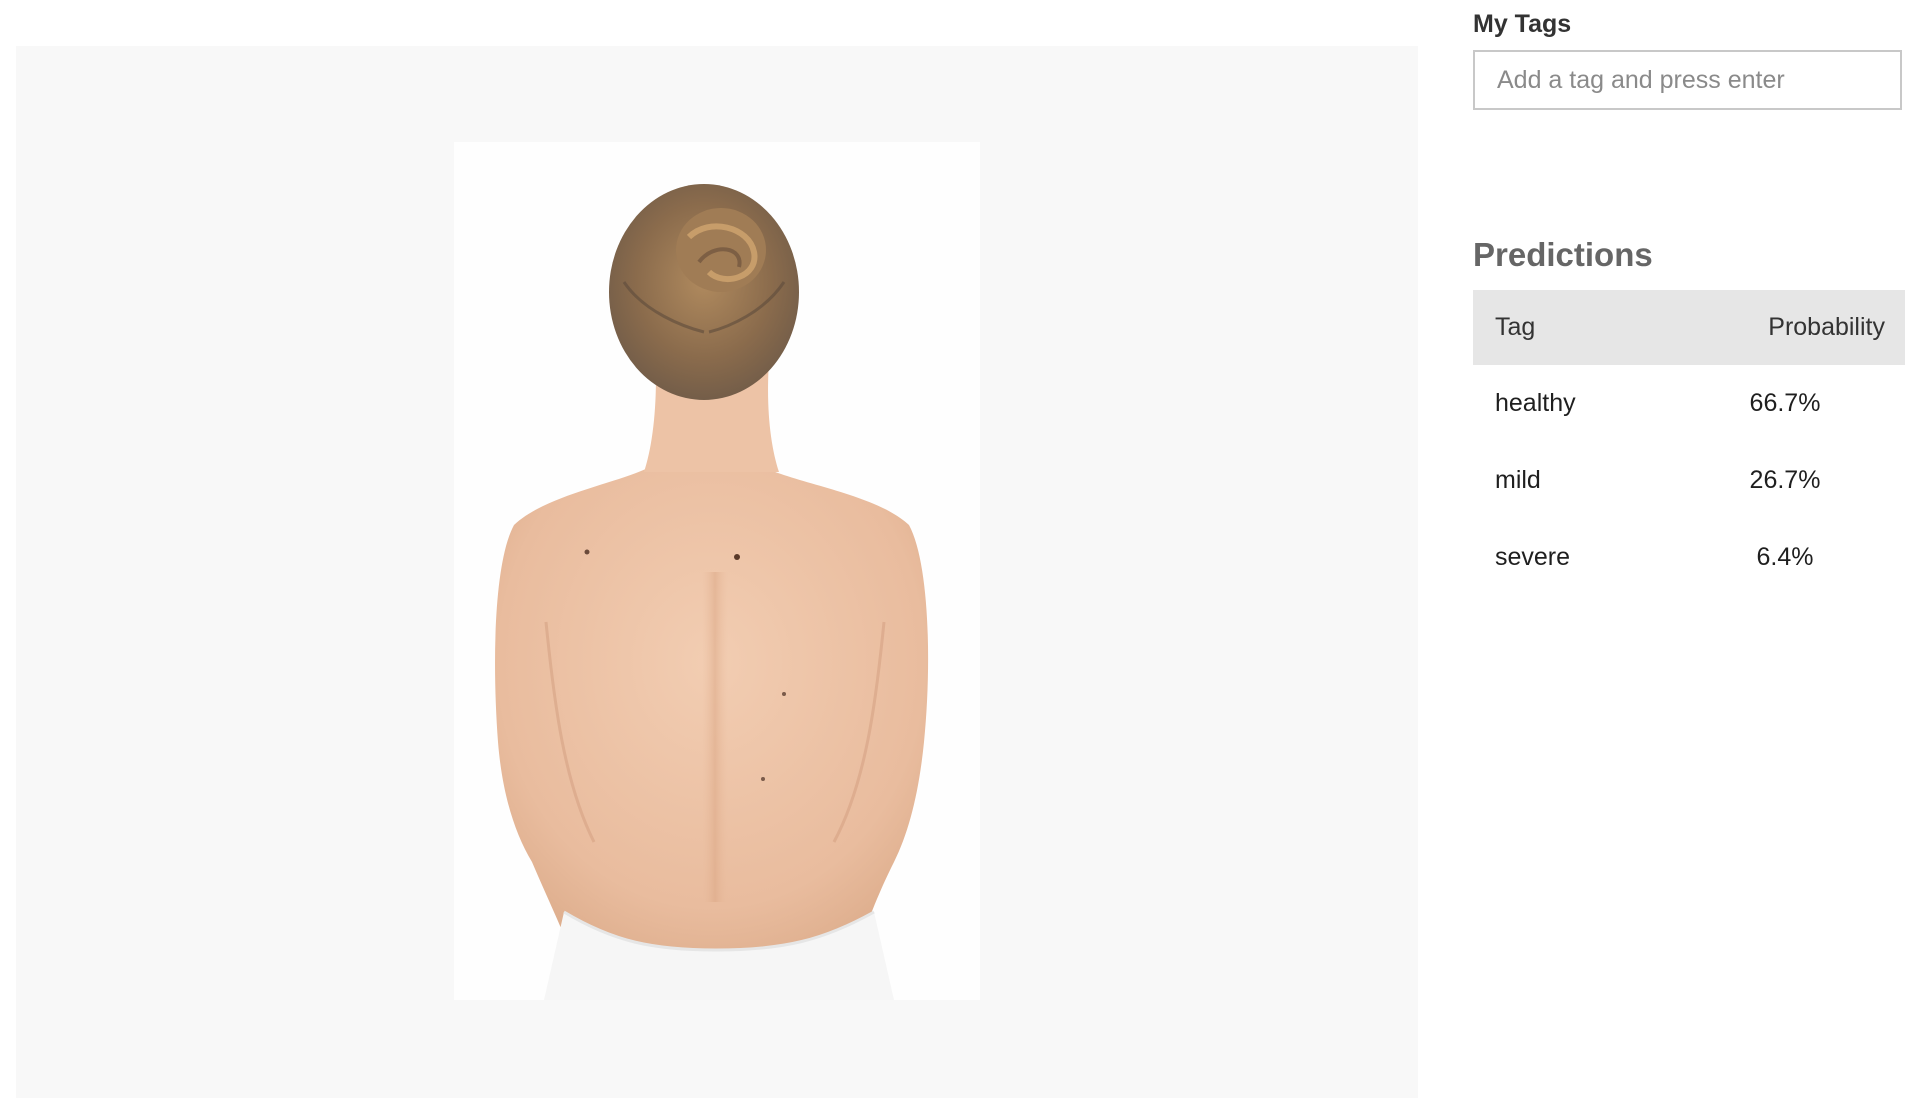  Describe the element at coordinates (1522, 24) in the screenshot. I see `my-tags-title: My Tags` at that location.